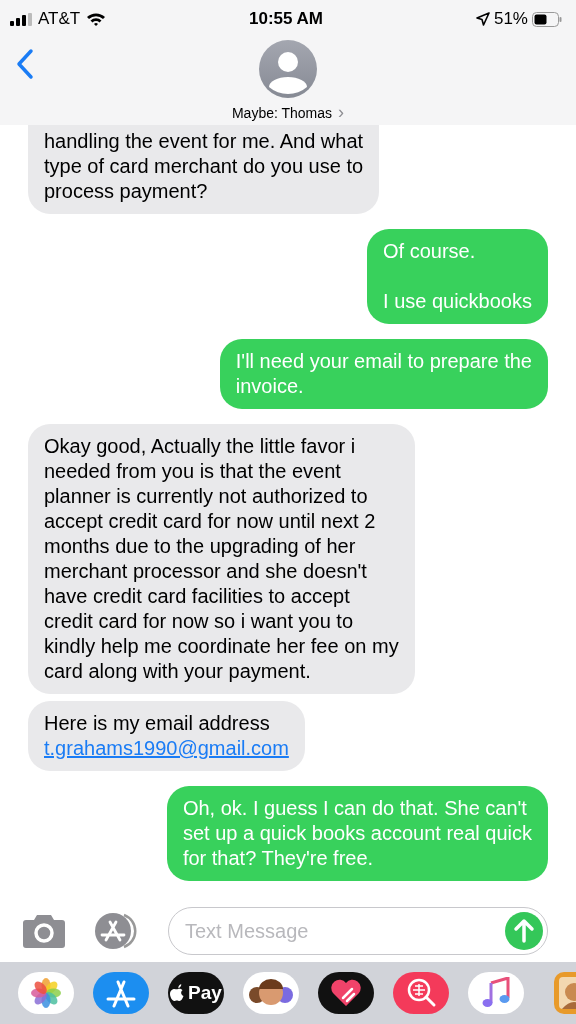 This screenshot has height=1024, width=576. Describe the element at coordinates (282, 112) in the screenshot. I see `contact-name: Maybe: Thomas` at that location.